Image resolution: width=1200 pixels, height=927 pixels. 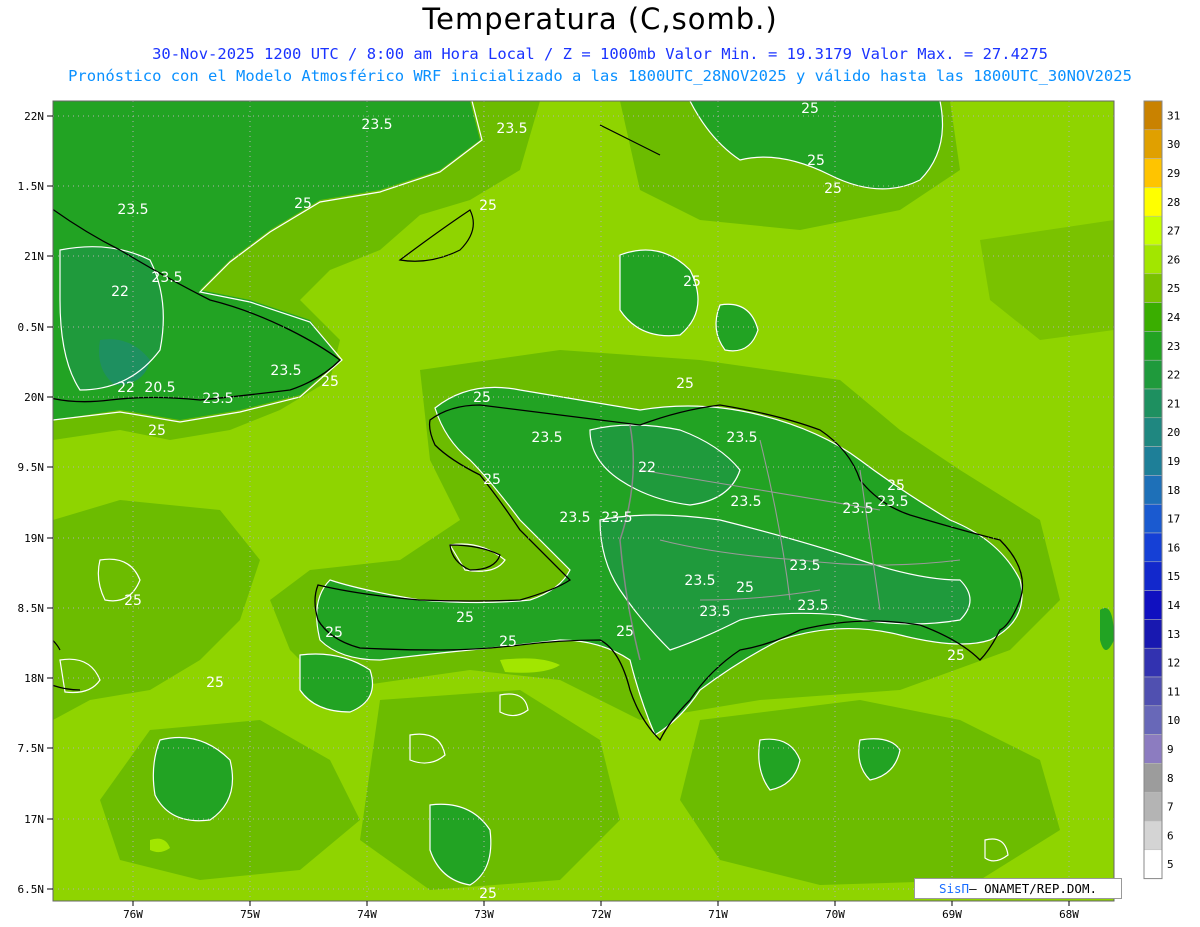 I want to click on colorbar-label: 31, so click(x=1173, y=115).